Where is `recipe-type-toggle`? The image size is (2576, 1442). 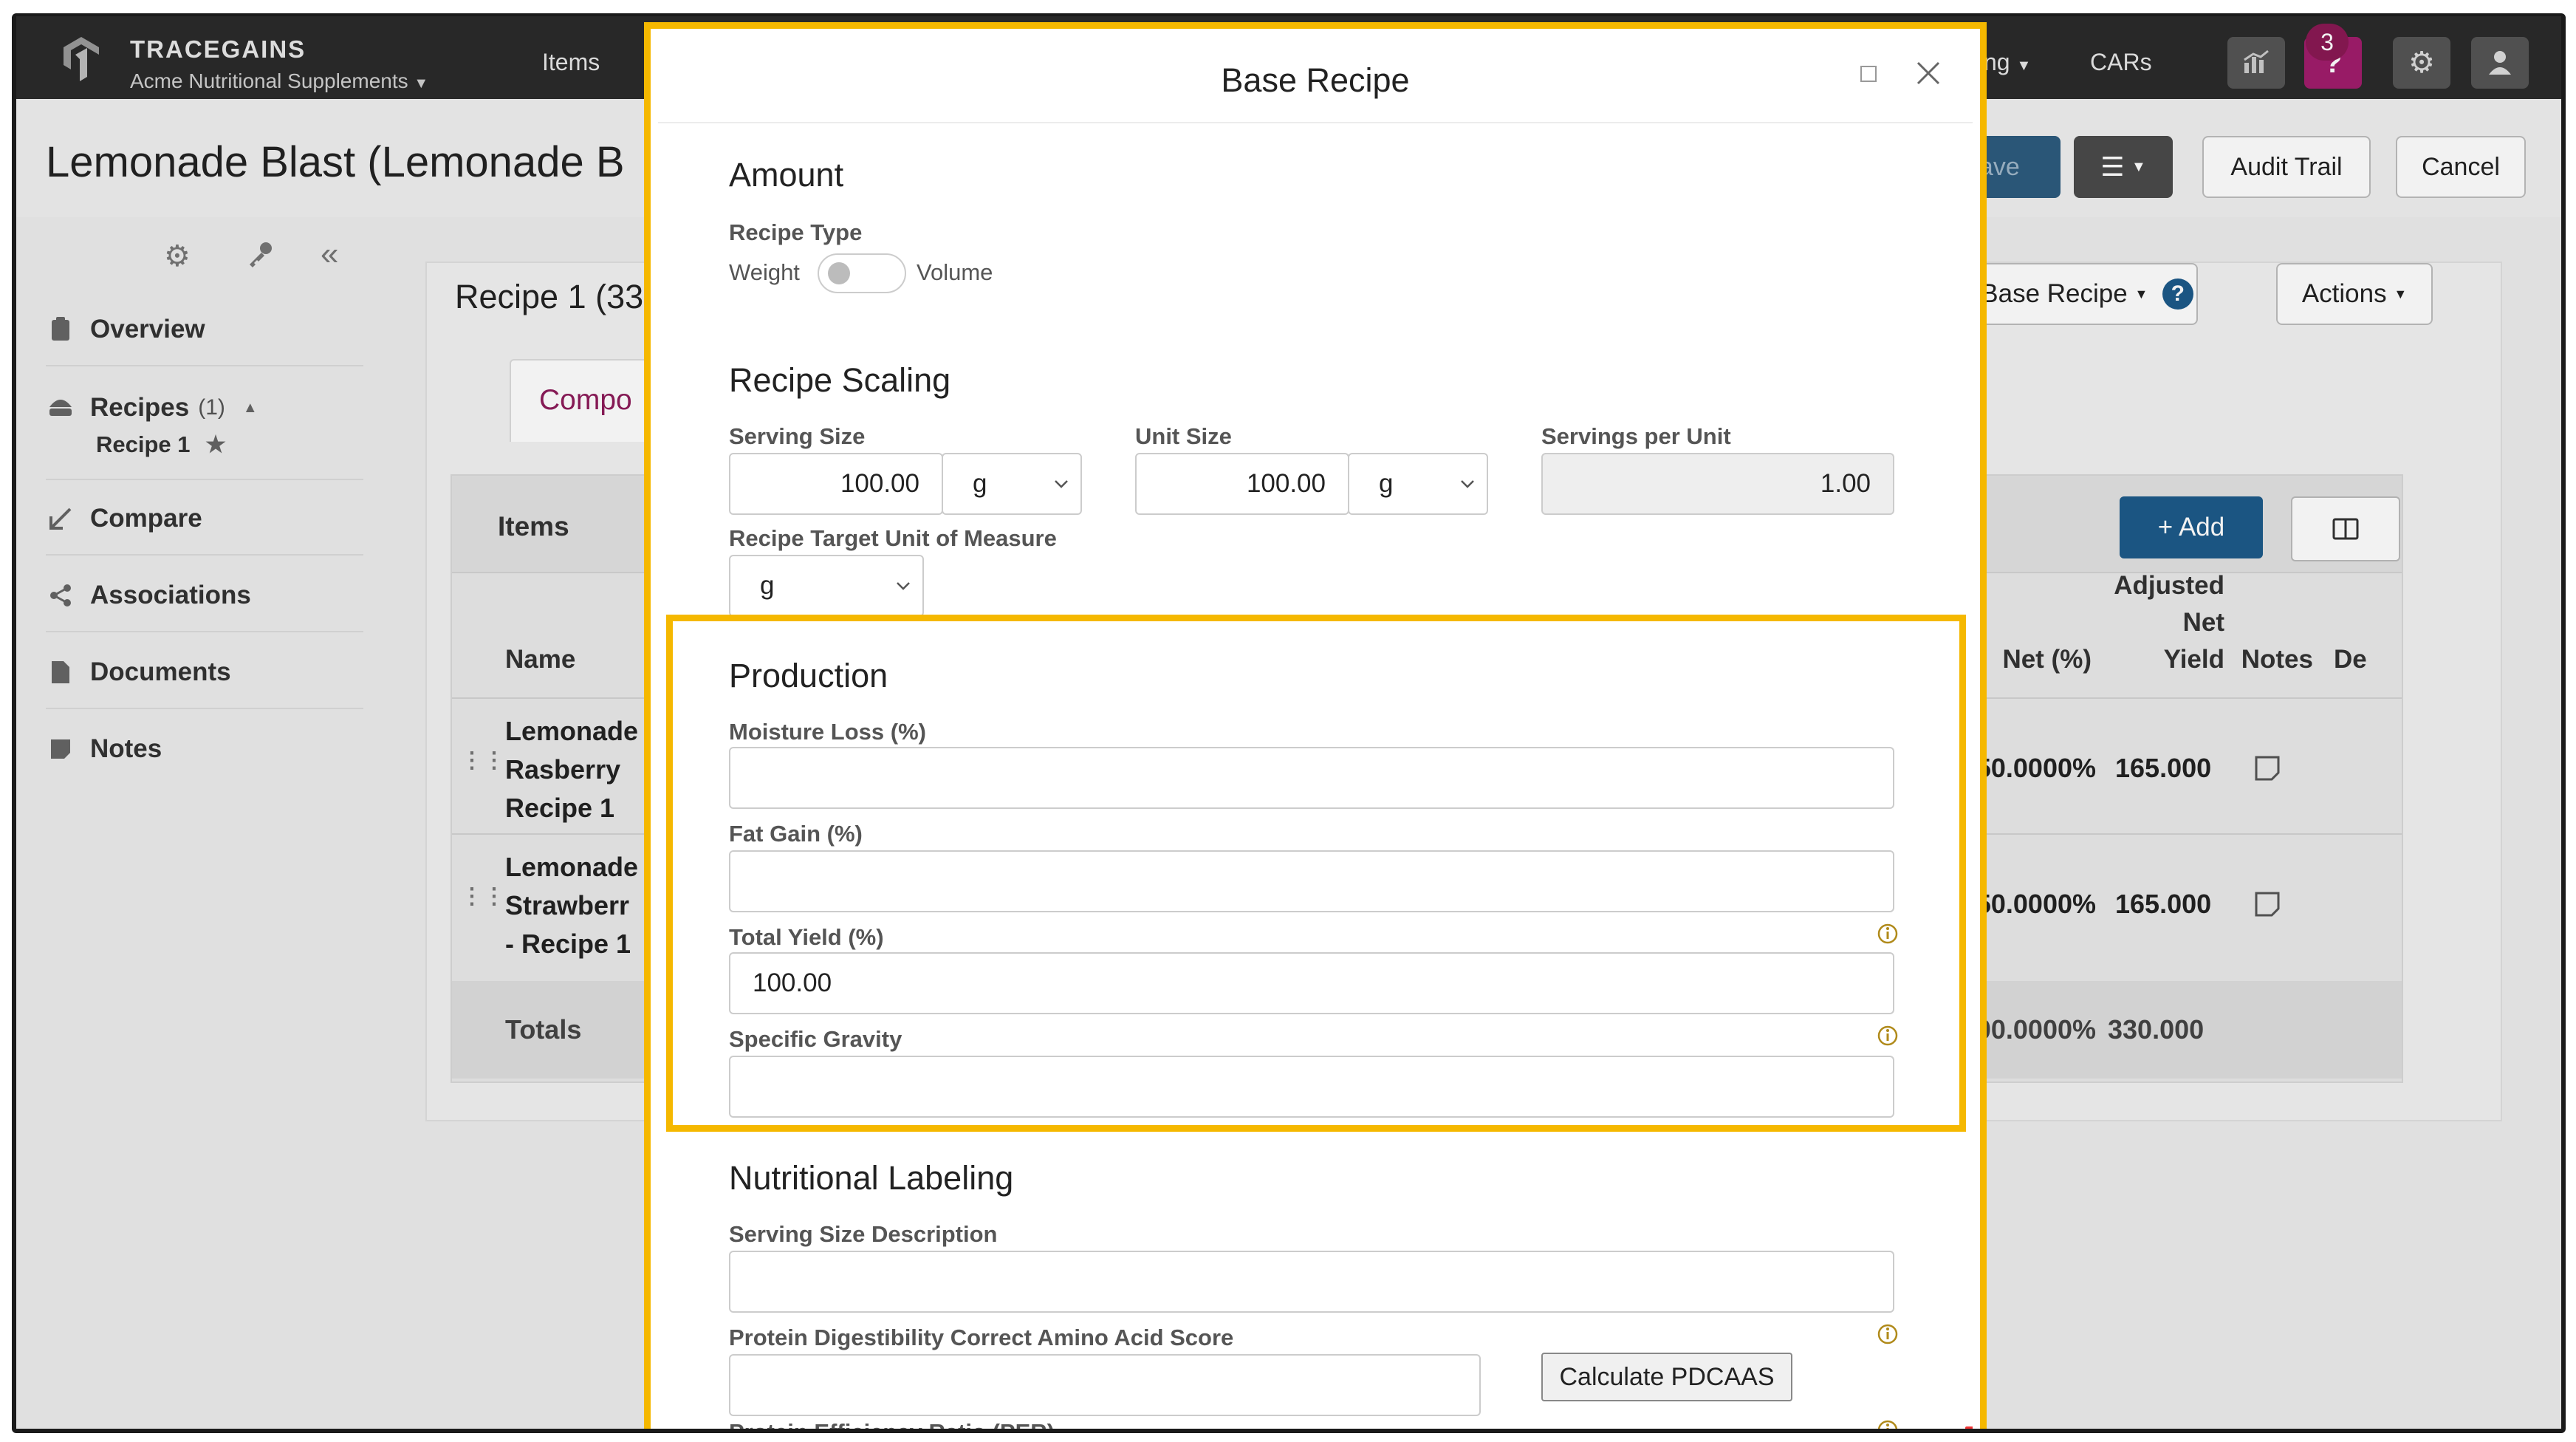
recipe-type-toggle is located at coordinates (862, 273).